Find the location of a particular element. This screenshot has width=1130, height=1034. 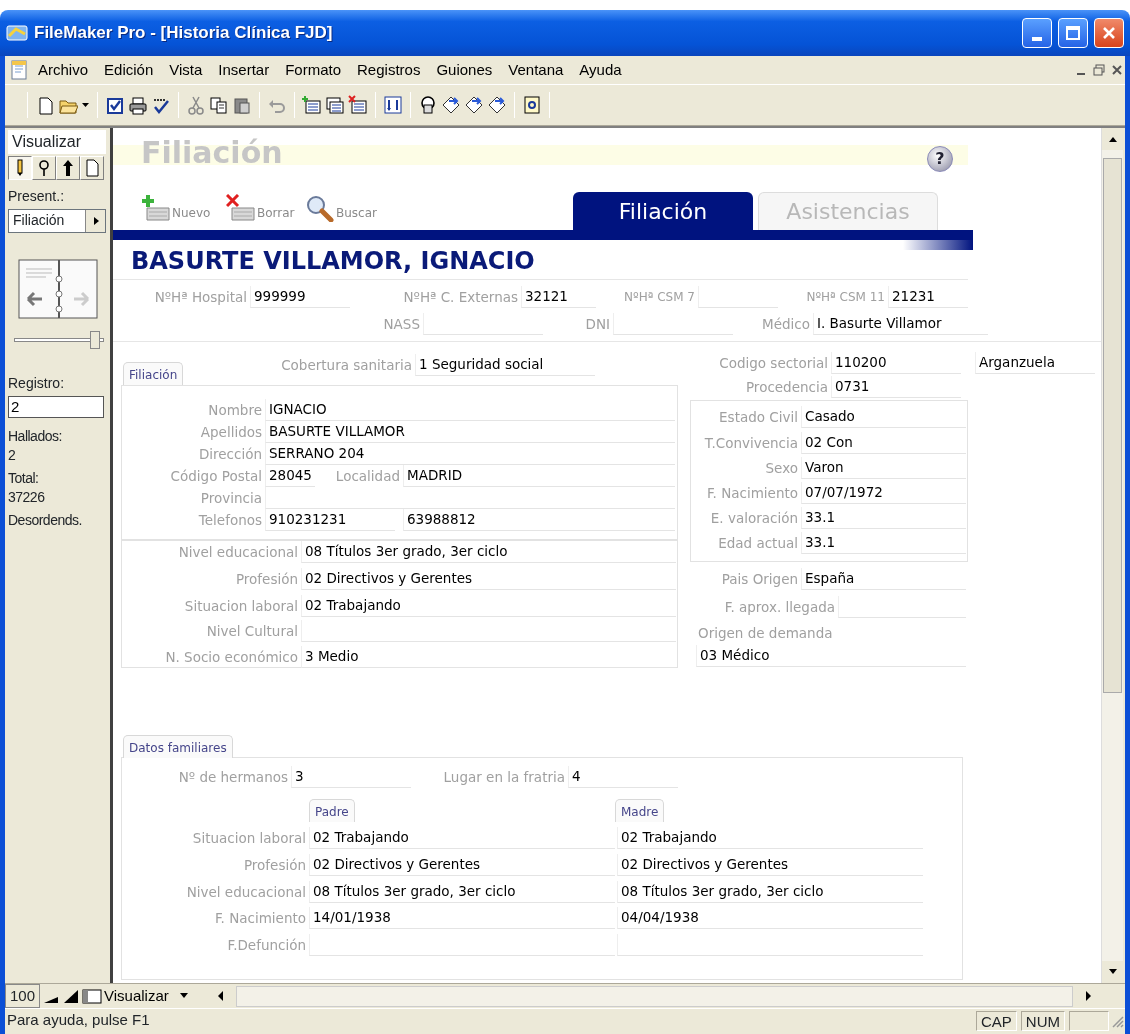

input-field: 04/04/1938 is located at coordinates (770, 918).